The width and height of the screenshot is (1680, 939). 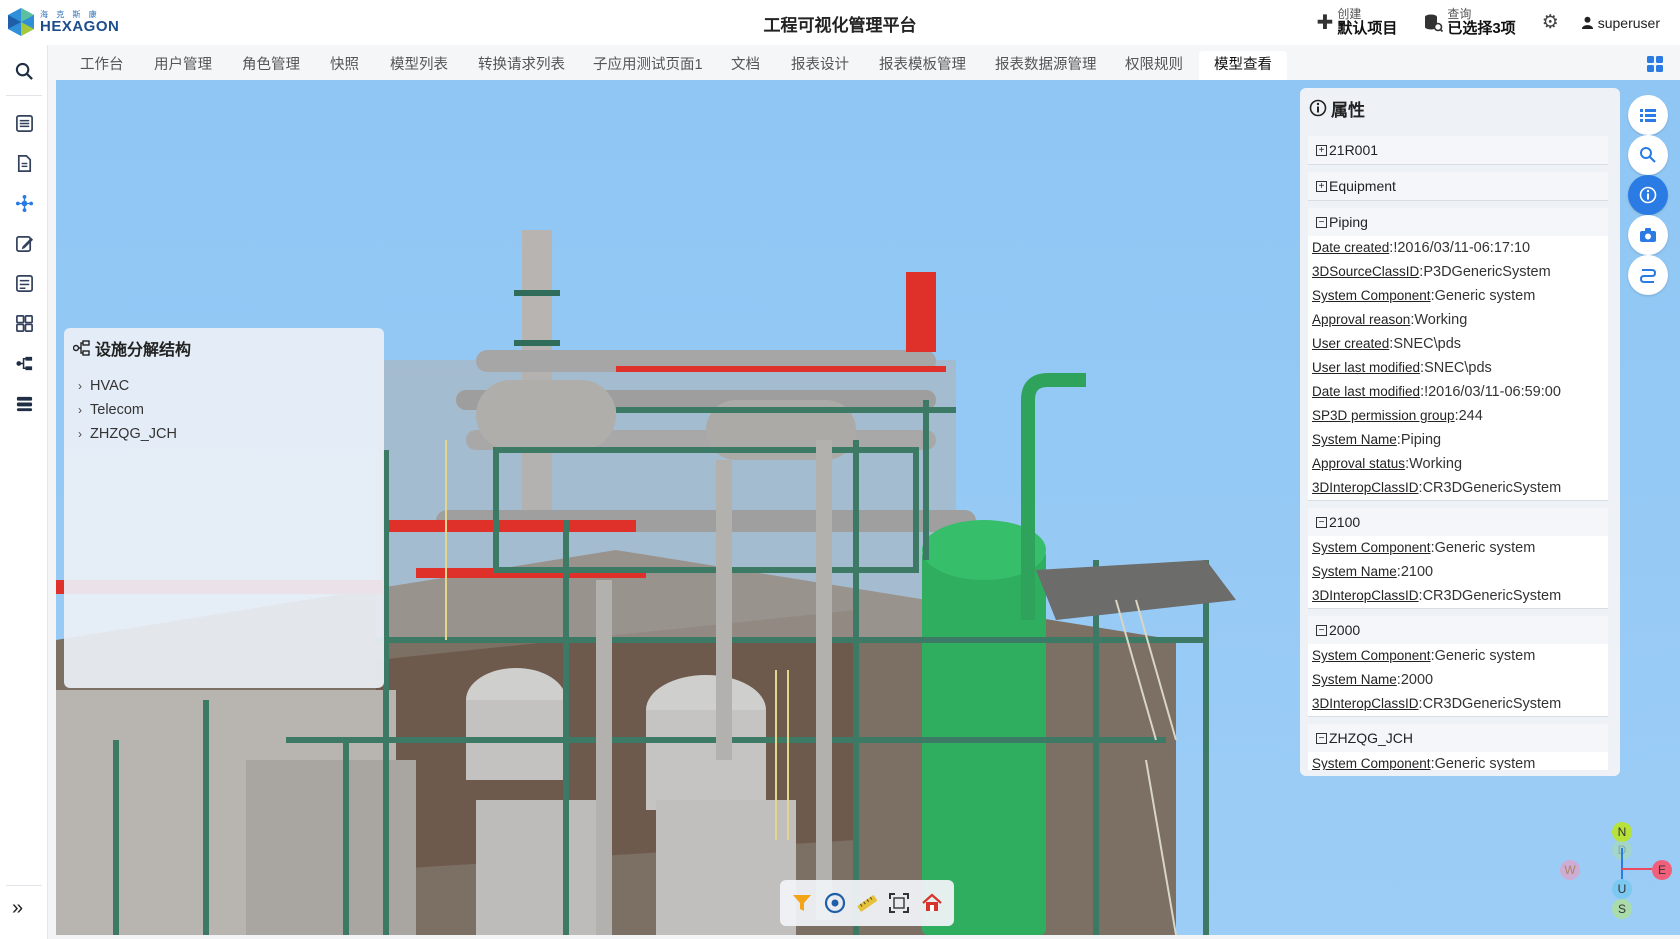 I want to click on snapshot-button, so click(x=1648, y=235).